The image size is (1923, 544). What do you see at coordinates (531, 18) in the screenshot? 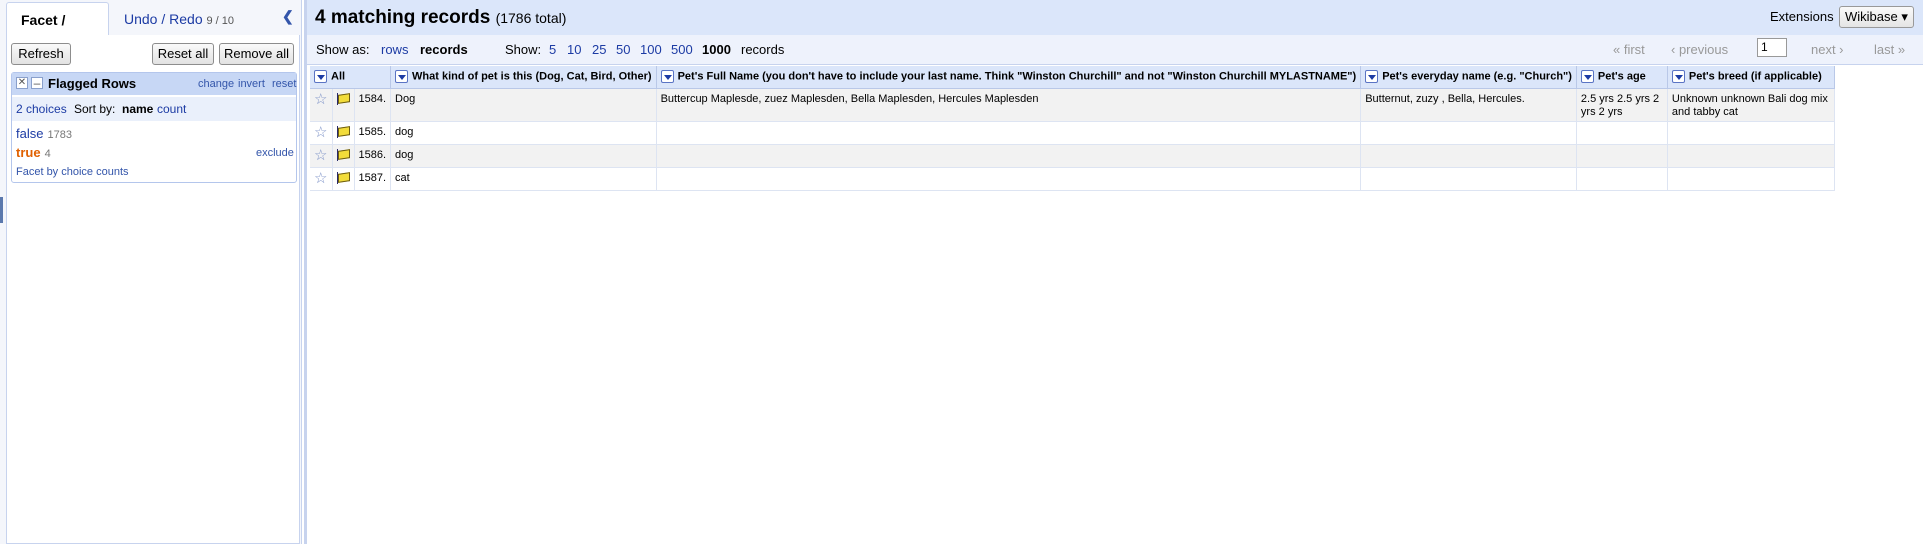
I see `total-count: (1786 total)` at bounding box center [531, 18].